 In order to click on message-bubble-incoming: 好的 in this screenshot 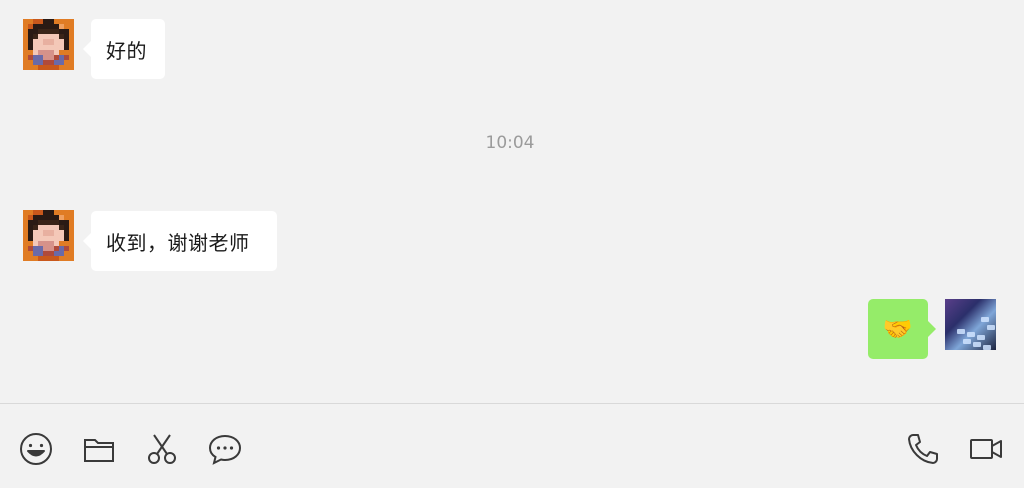, I will do `click(124, 49)`.